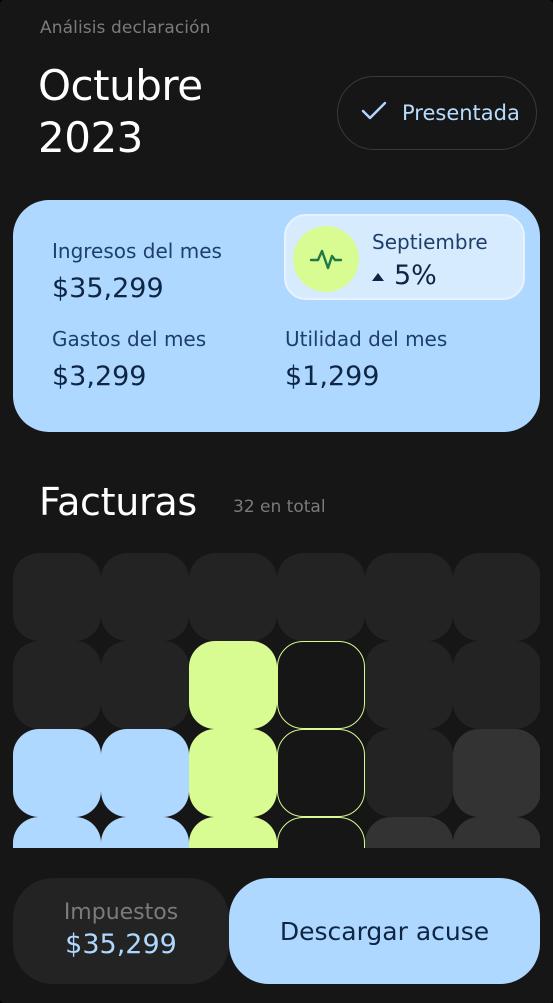 This screenshot has height=1003, width=553. I want to click on comparison-month: Septiembre, so click(430, 242).